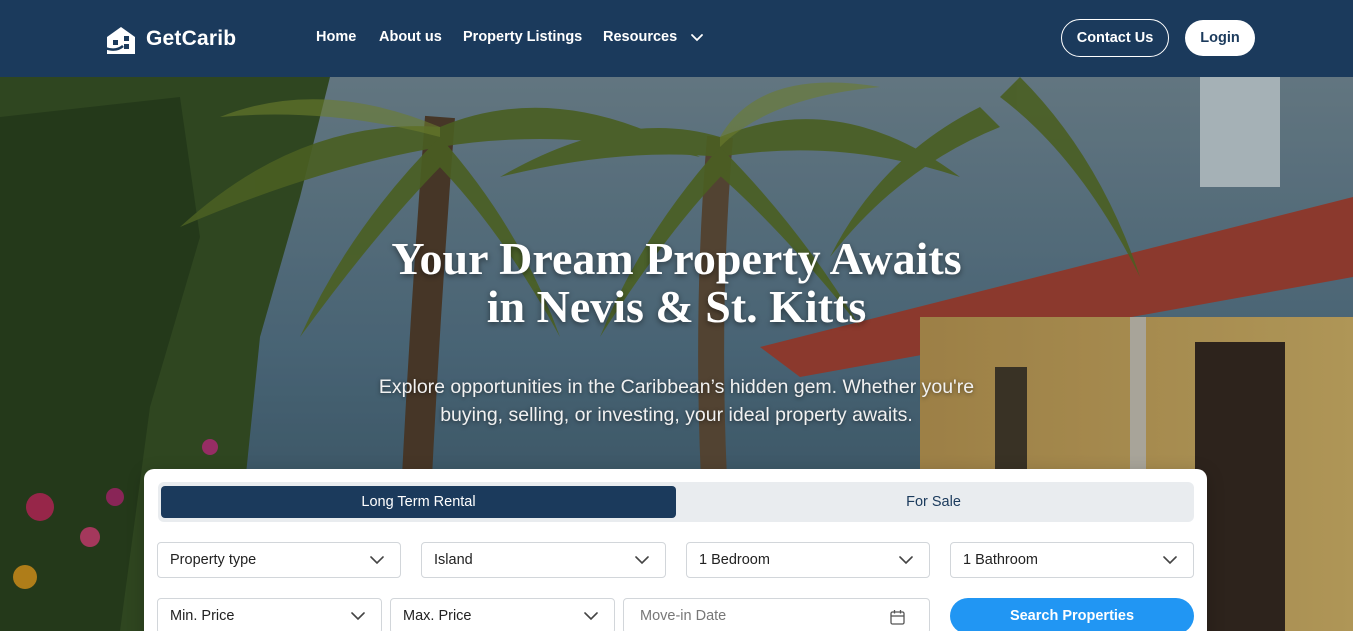  Describe the element at coordinates (213, 560) in the screenshot. I see `property-type-value: Property type` at that location.